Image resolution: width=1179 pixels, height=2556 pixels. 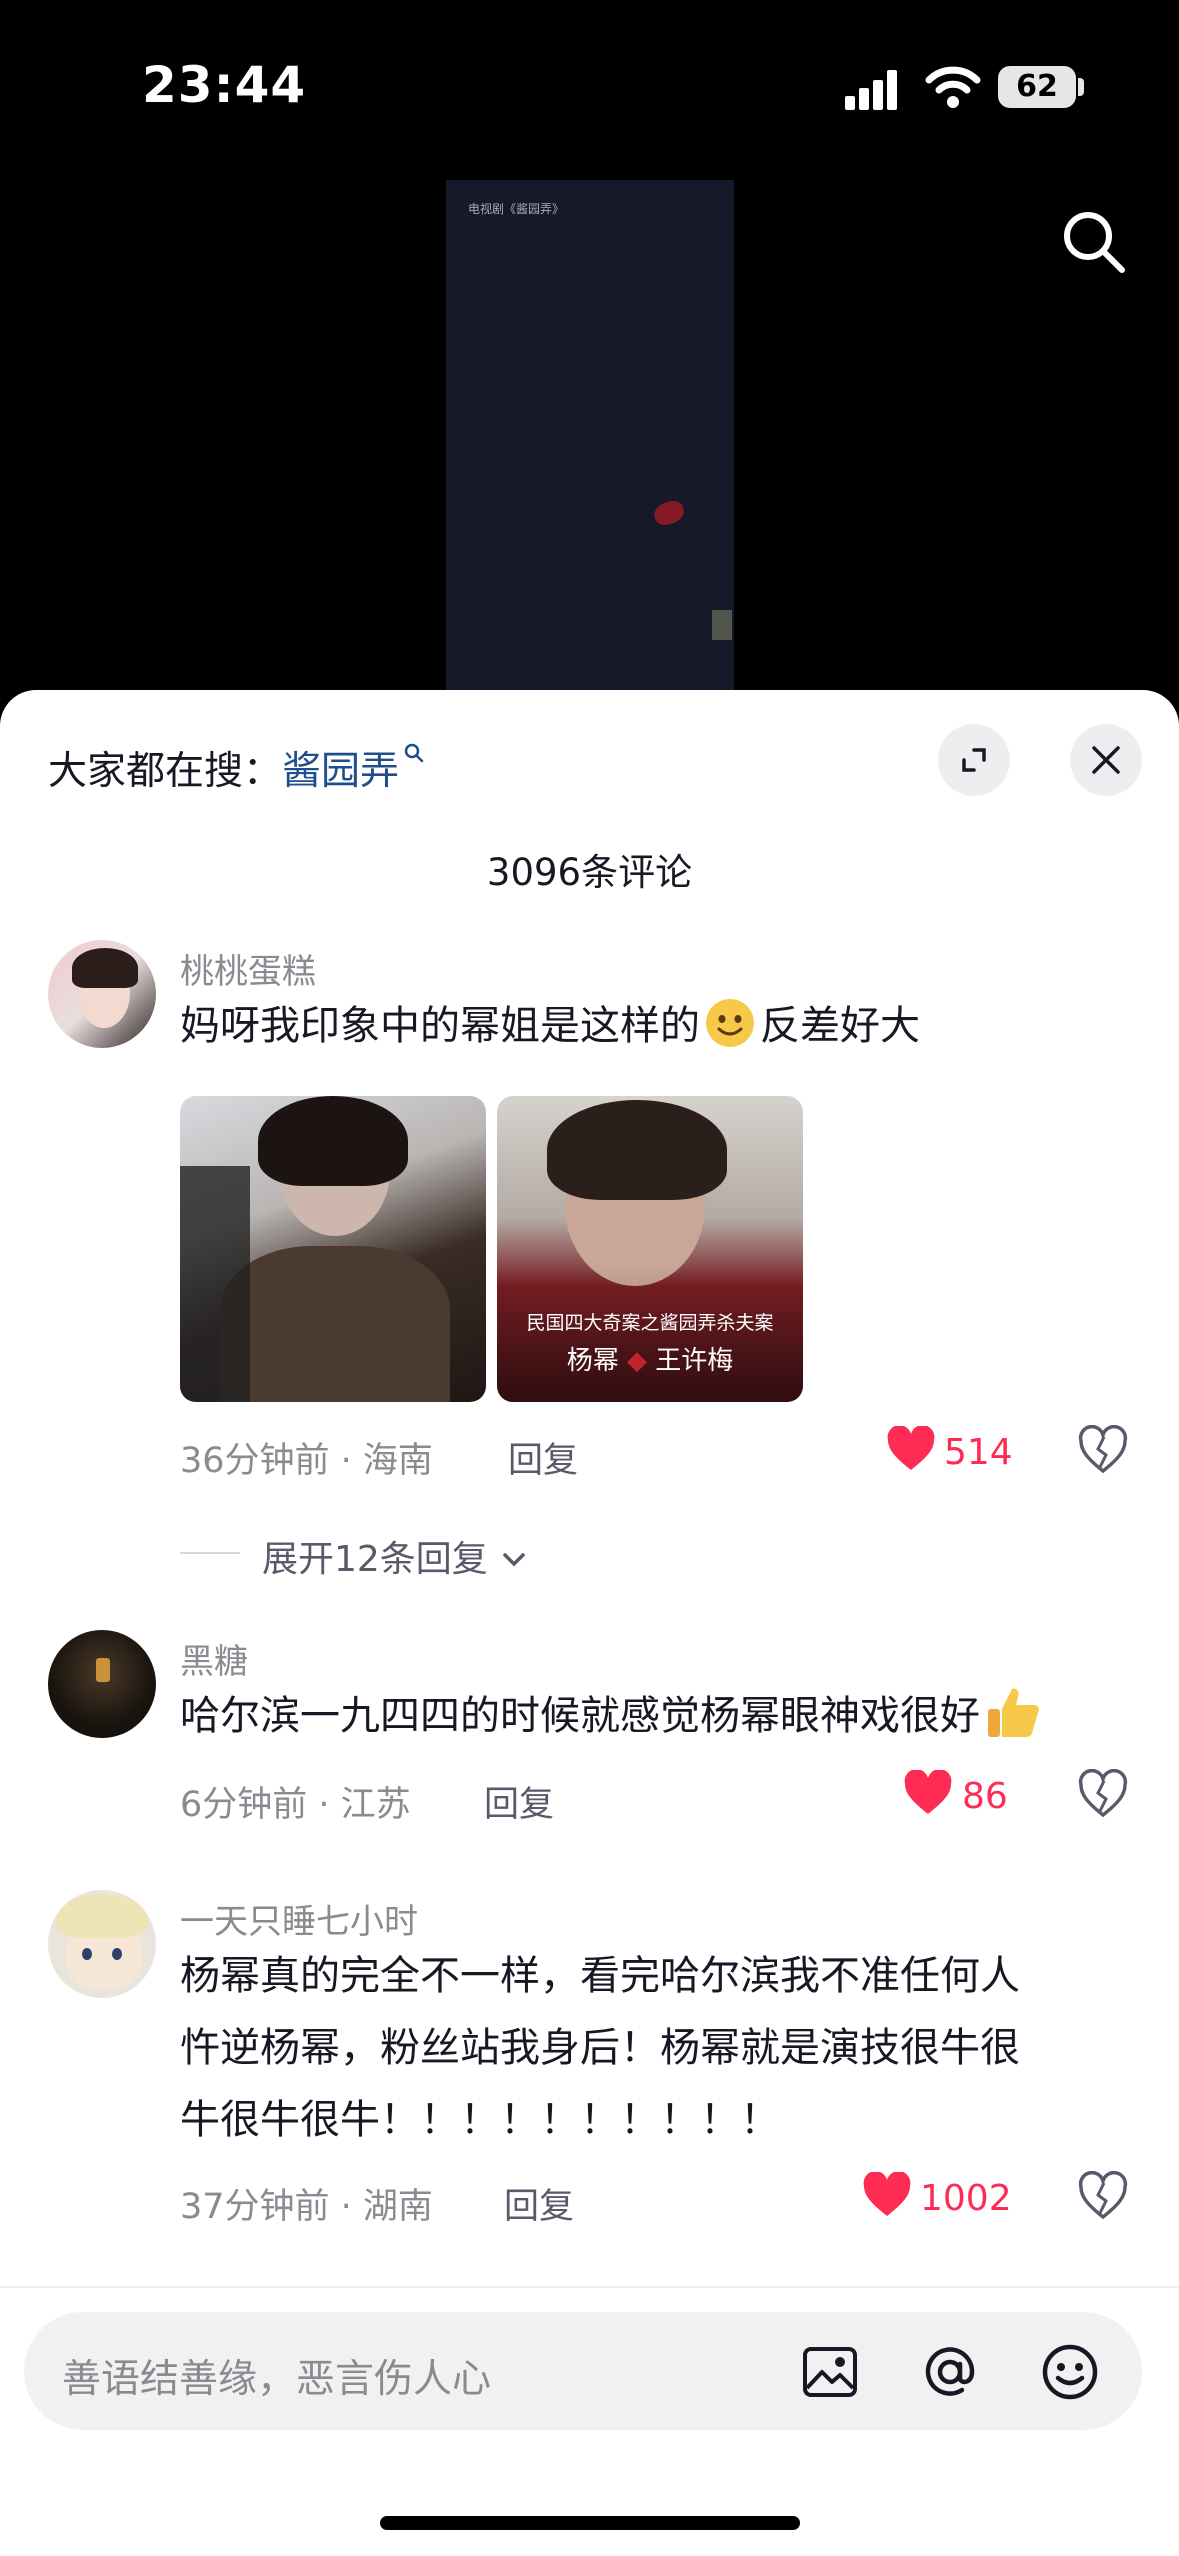 I want to click on comment-text-part: 哈尔滨一九四四的时候就感觉杨幂眼神戏很好, so click(x=580, y=1716).